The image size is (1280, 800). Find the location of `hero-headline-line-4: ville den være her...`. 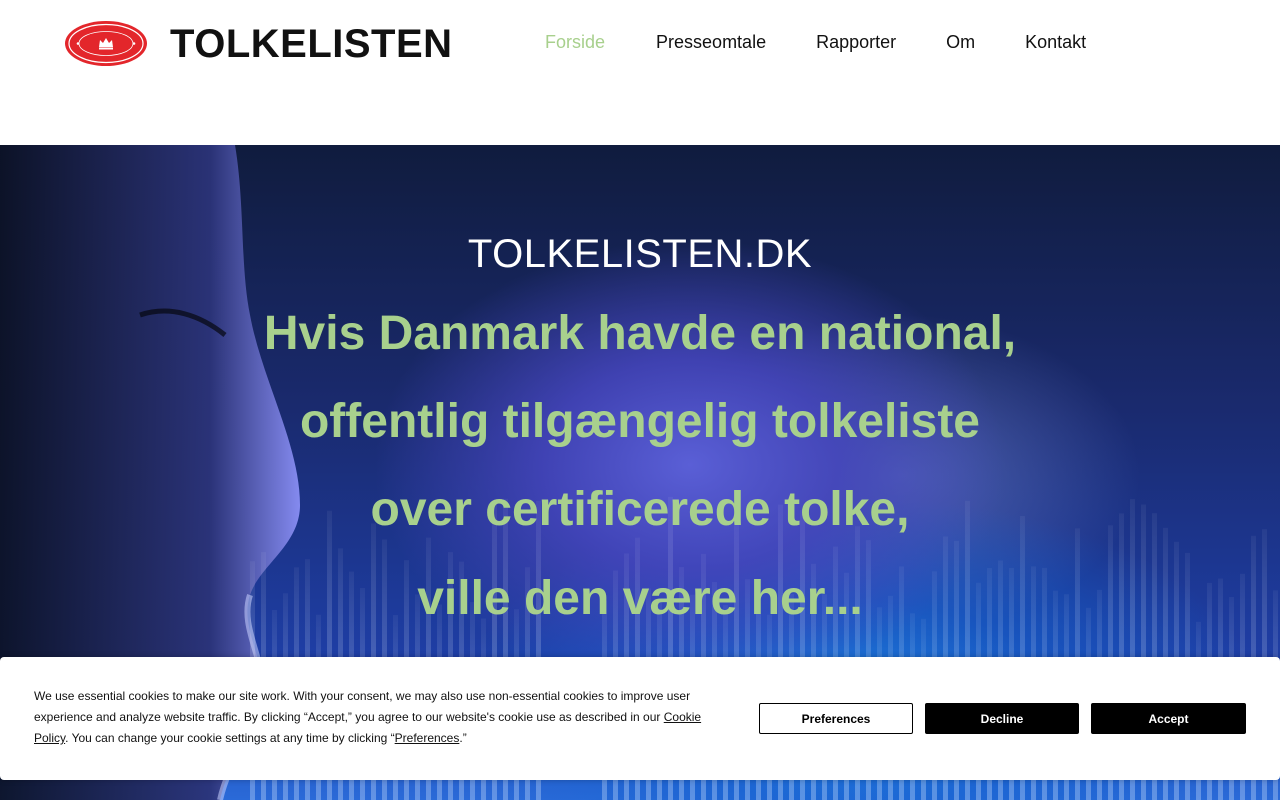

hero-headline-line-4: ville den være her... is located at coordinates (640, 598).